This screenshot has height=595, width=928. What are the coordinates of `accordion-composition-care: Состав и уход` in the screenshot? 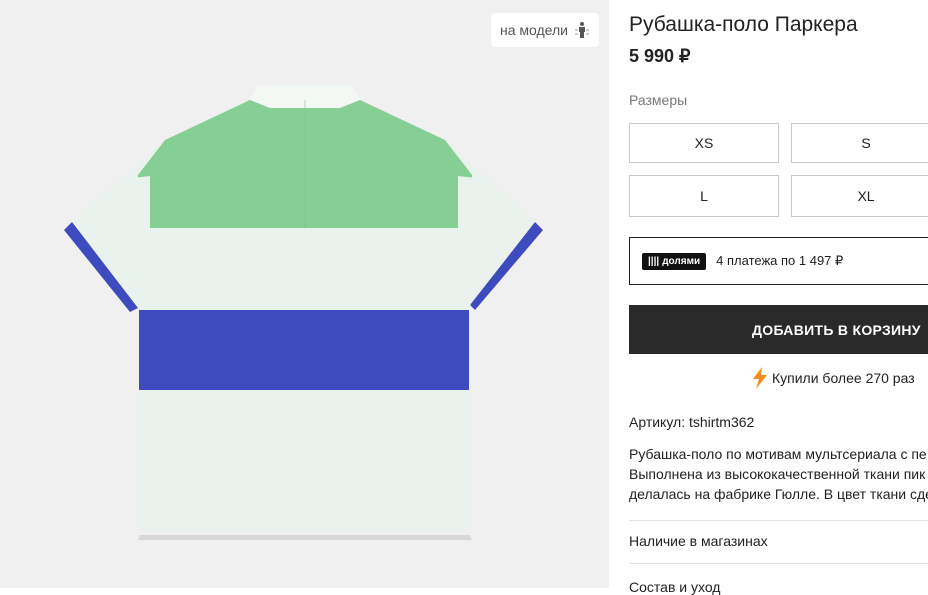 It's located at (674, 587).